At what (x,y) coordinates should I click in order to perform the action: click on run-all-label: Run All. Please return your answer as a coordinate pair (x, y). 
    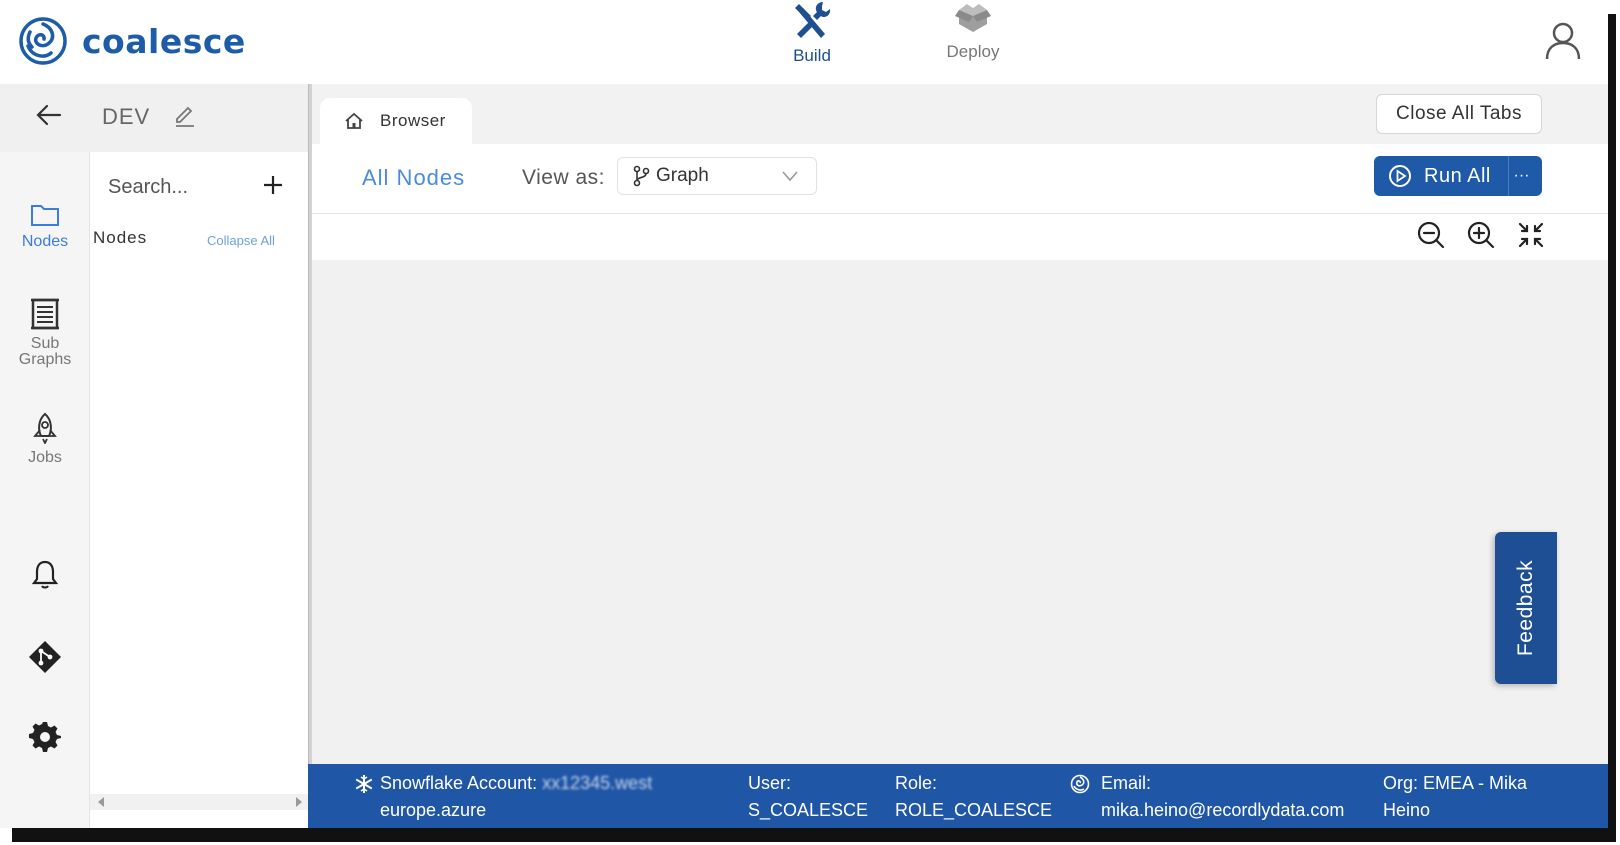
    Looking at the image, I should click on (1457, 175).